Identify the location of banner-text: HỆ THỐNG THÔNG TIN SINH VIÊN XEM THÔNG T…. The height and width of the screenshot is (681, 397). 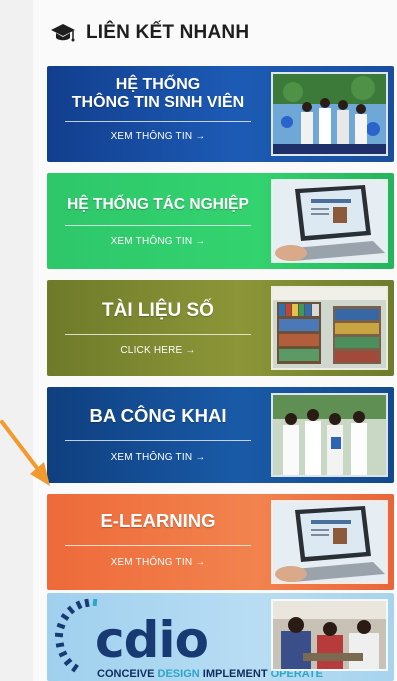
(158, 114).